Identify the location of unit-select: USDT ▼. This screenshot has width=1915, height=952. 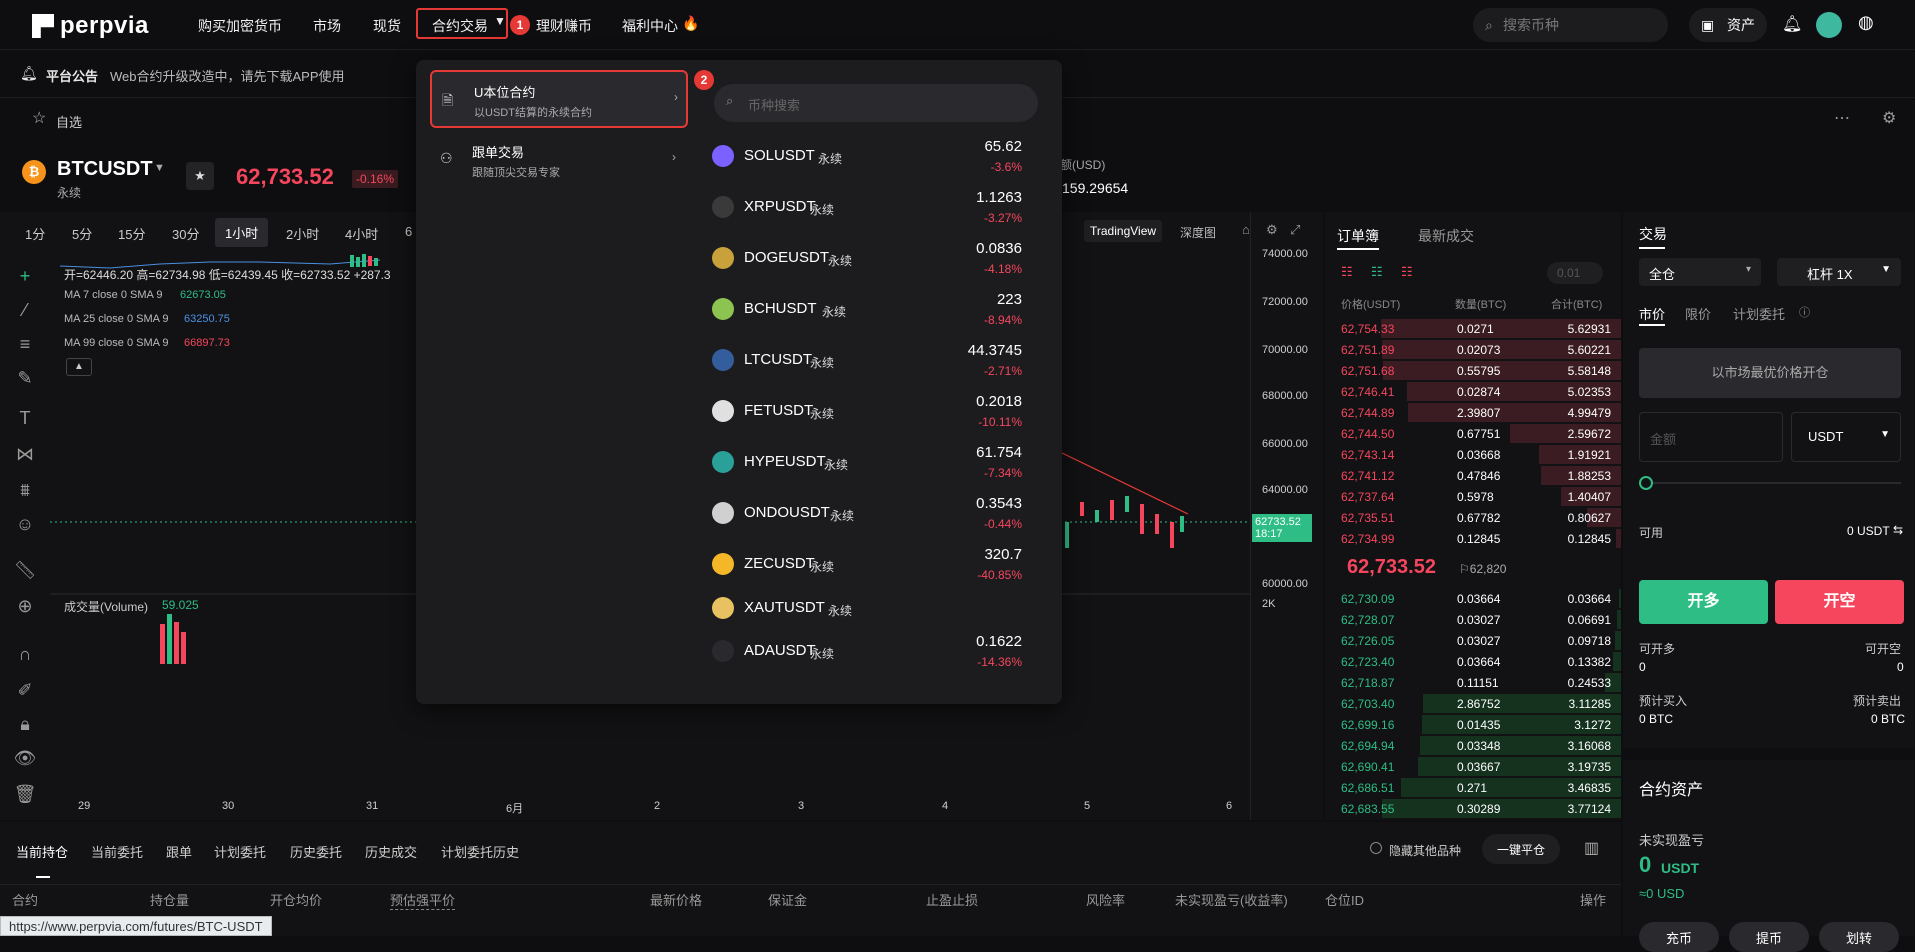
(1846, 437).